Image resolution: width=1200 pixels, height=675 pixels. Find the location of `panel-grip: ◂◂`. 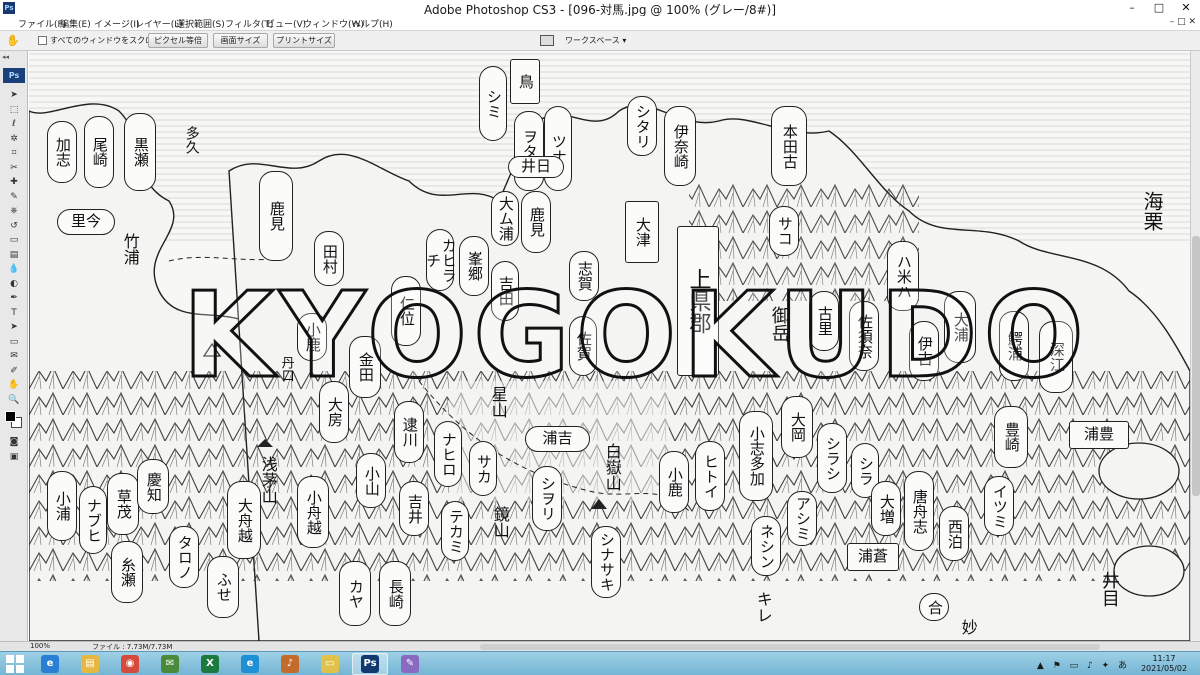

panel-grip: ◂◂ is located at coordinates (14, 58).